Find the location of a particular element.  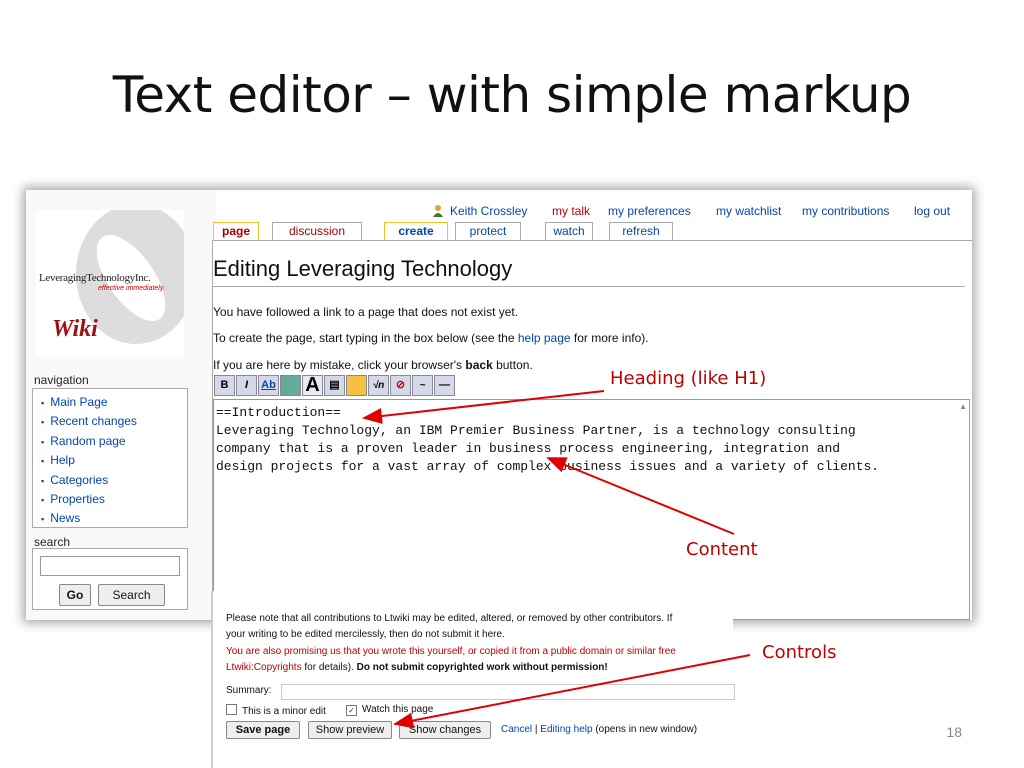

go-button: Go is located at coordinates (75, 595).